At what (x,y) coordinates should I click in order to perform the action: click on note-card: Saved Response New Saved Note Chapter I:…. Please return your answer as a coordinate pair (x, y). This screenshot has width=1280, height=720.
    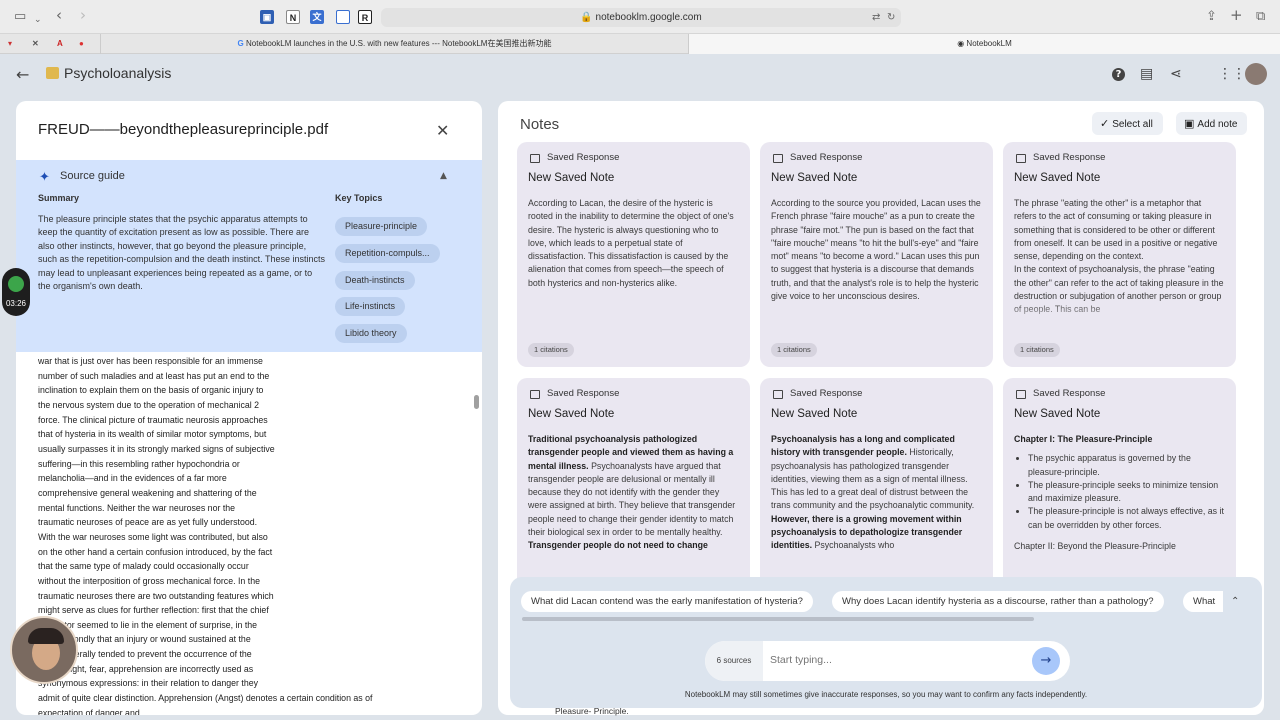
    Looking at the image, I should click on (1119, 490).